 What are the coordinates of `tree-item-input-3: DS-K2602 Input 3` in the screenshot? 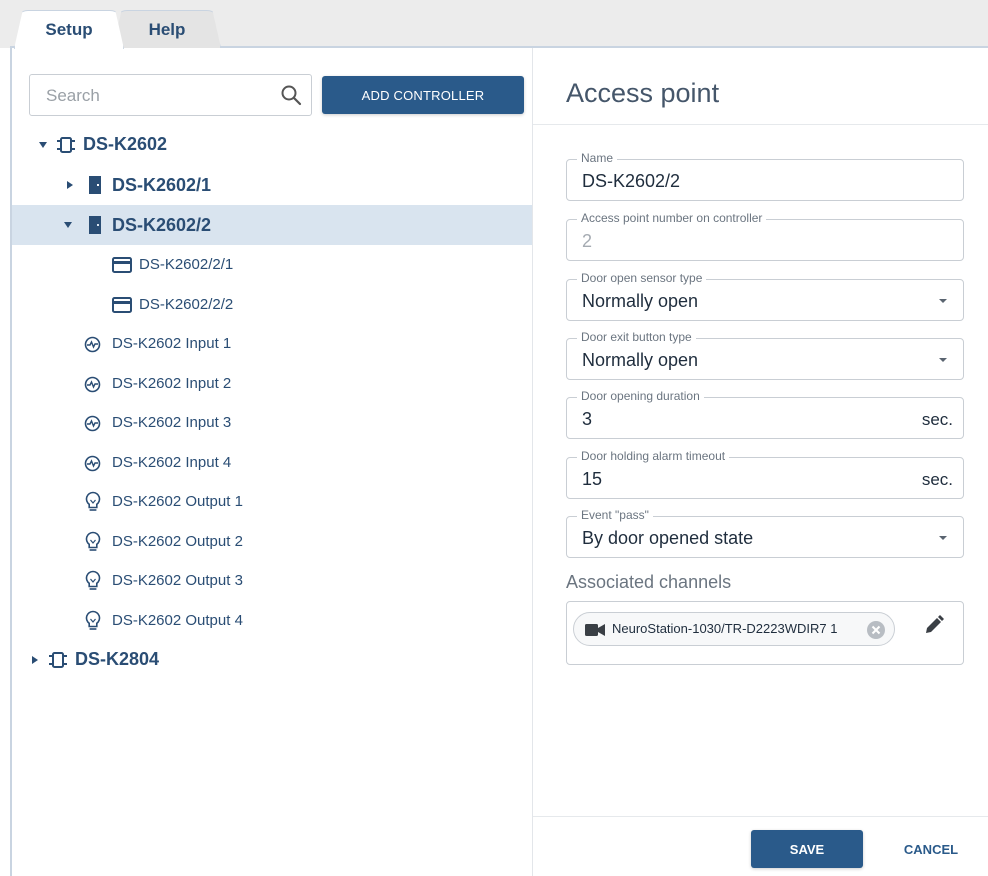 It's located at (272, 423).